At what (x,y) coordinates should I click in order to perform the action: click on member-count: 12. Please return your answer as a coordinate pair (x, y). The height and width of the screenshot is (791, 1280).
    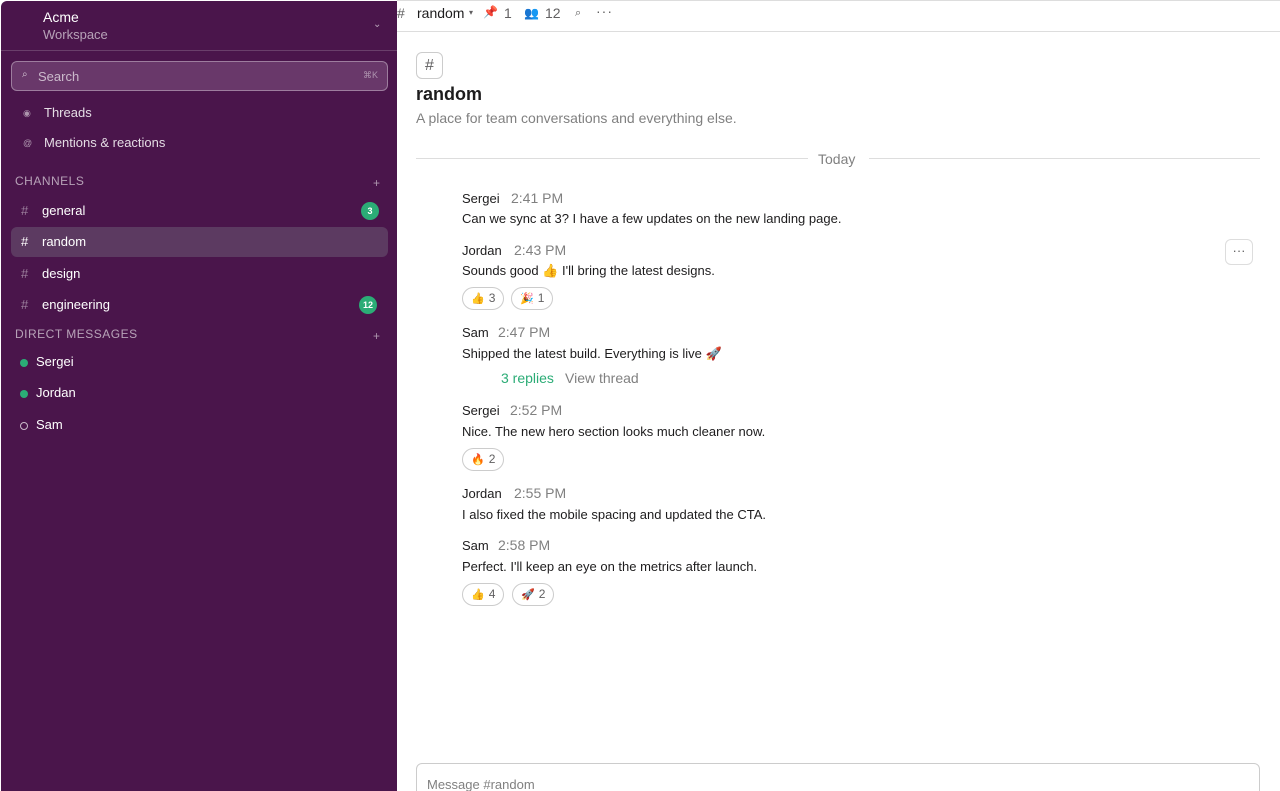
    Looking at the image, I should click on (553, 13).